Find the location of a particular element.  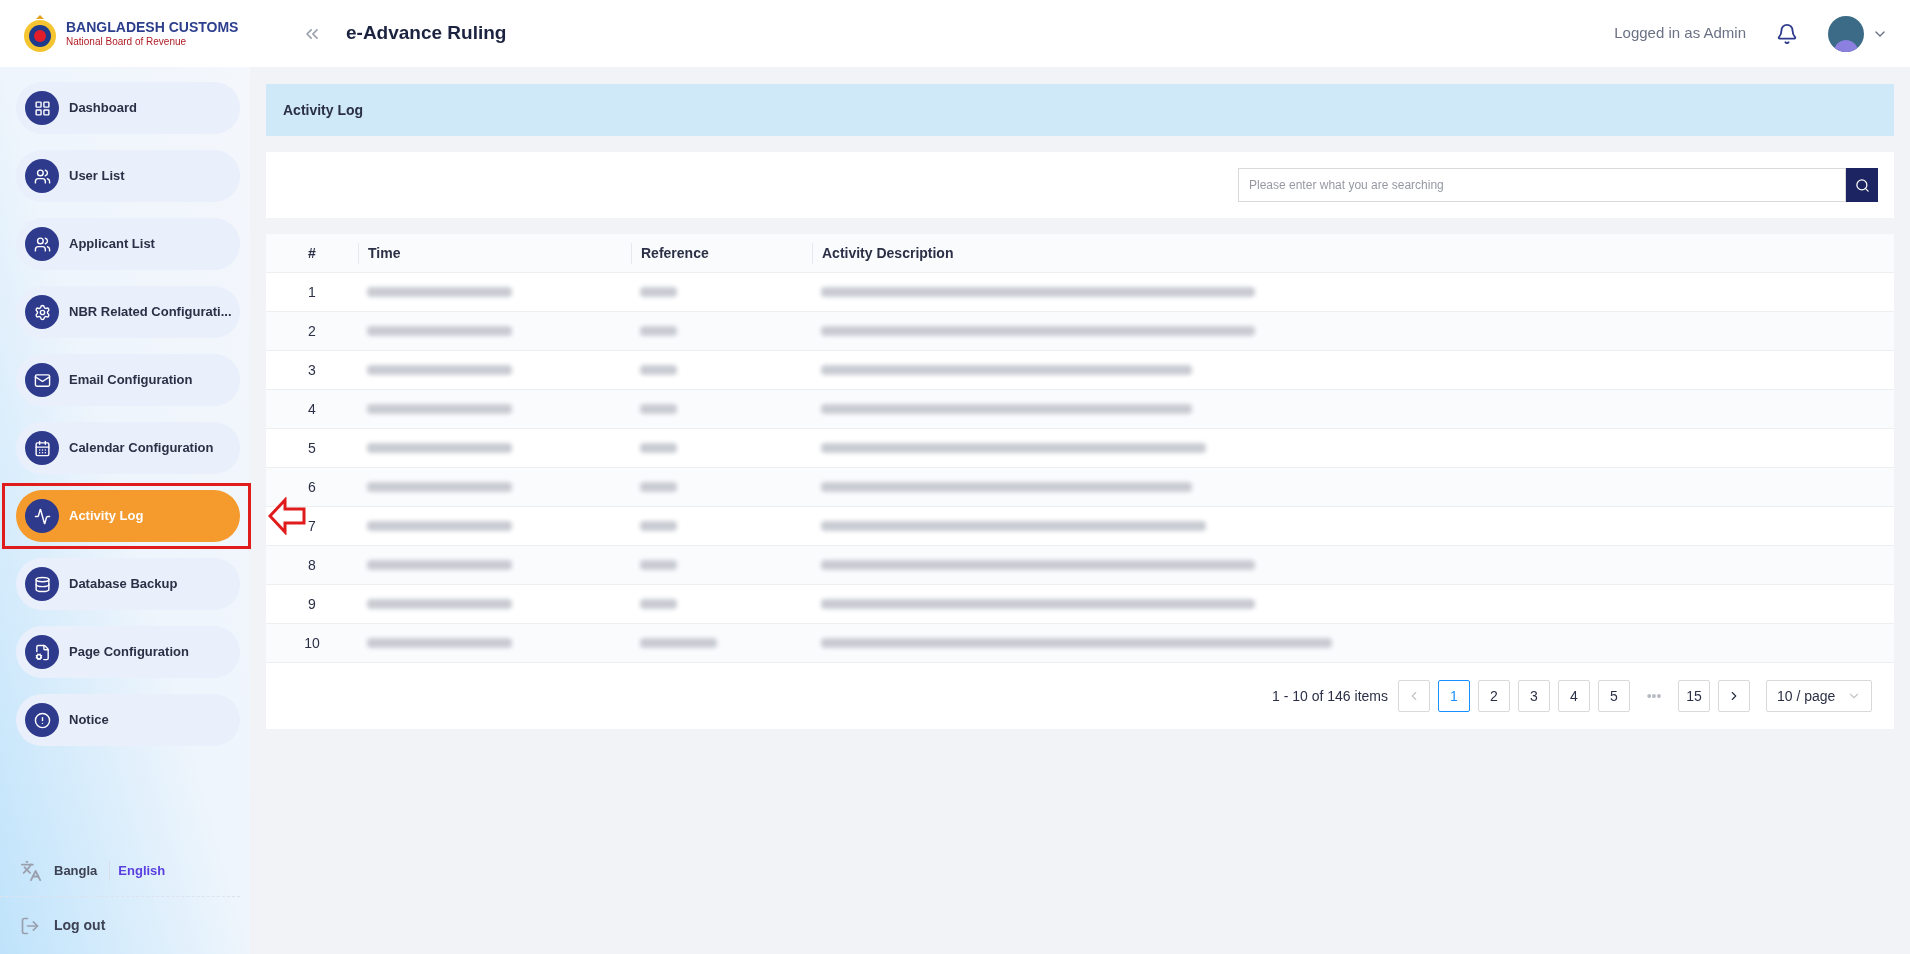

search-button is located at coordinates (1862, 185).